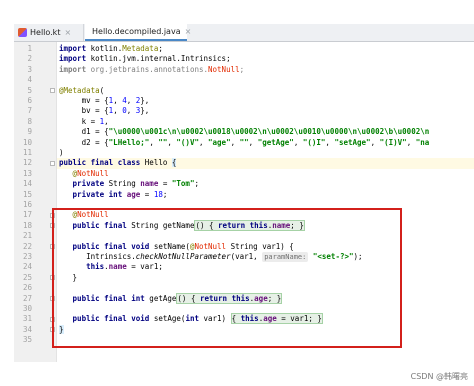  I want to click on tab-hello-kt: Hello.kt ×, so click(49, 32).